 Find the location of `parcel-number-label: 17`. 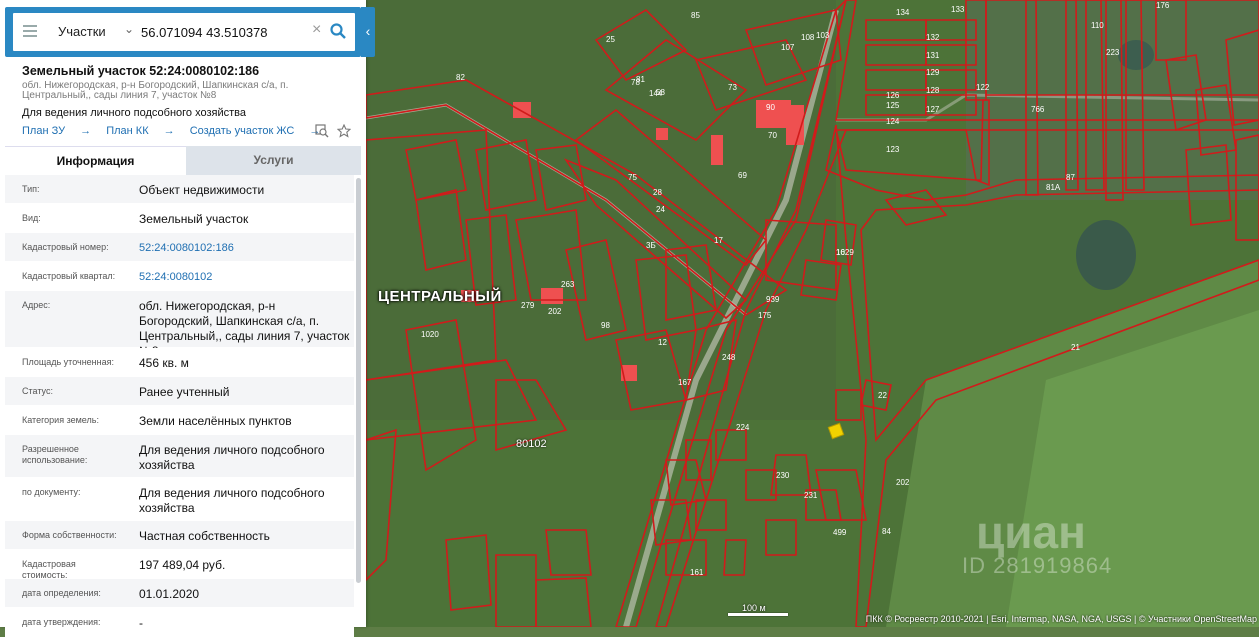

parcel-number-label: 17 is located at coordinates (718, 240).